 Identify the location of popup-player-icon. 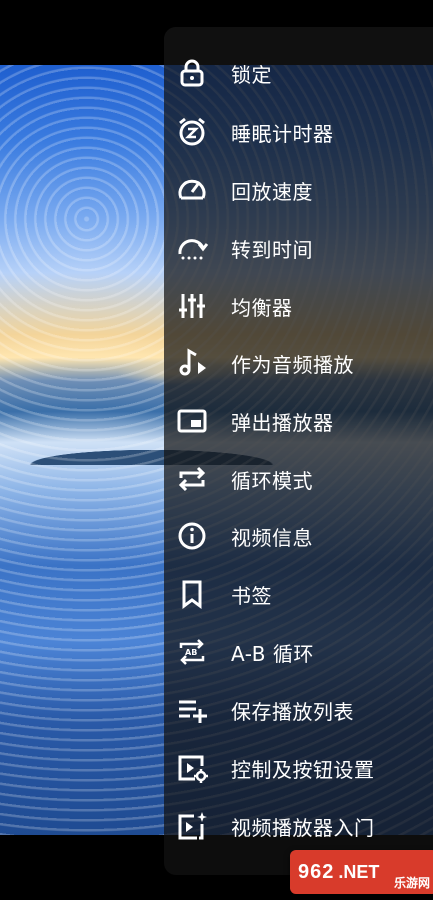
(192, 421).